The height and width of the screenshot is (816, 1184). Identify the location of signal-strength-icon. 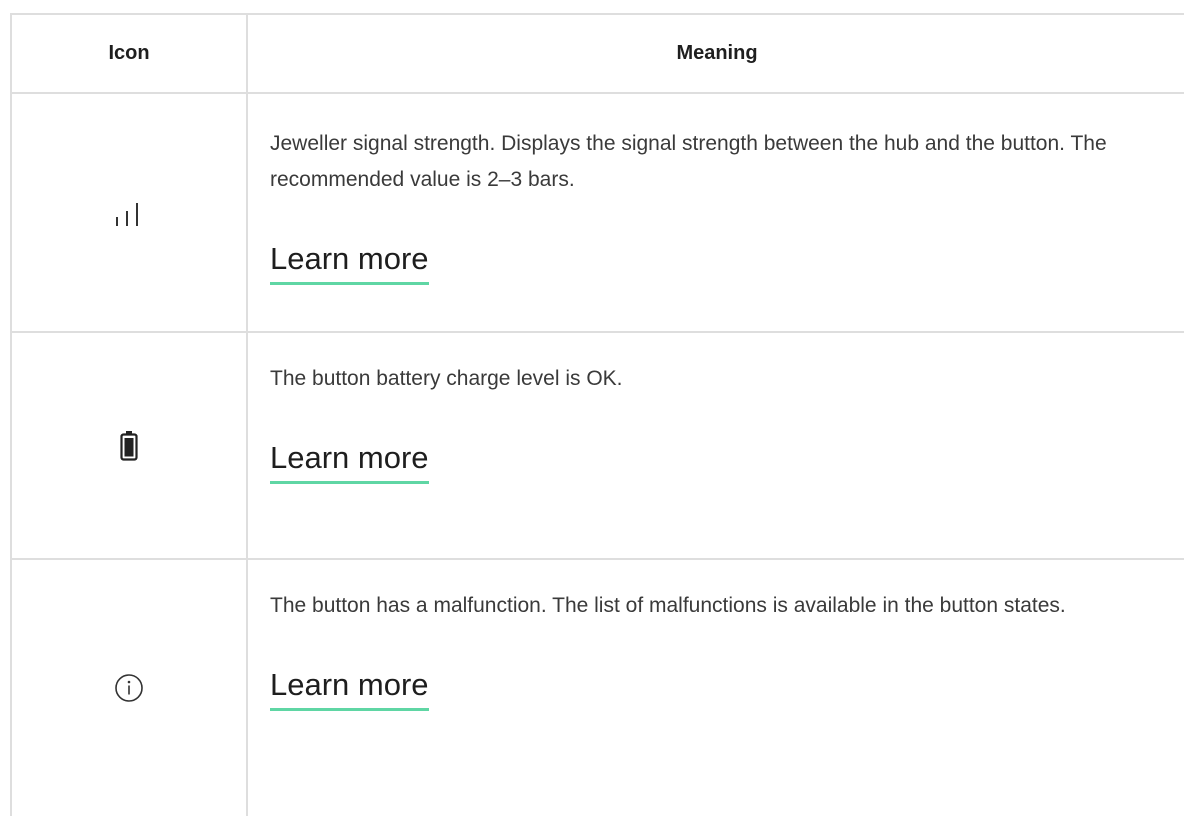
(129, 213).